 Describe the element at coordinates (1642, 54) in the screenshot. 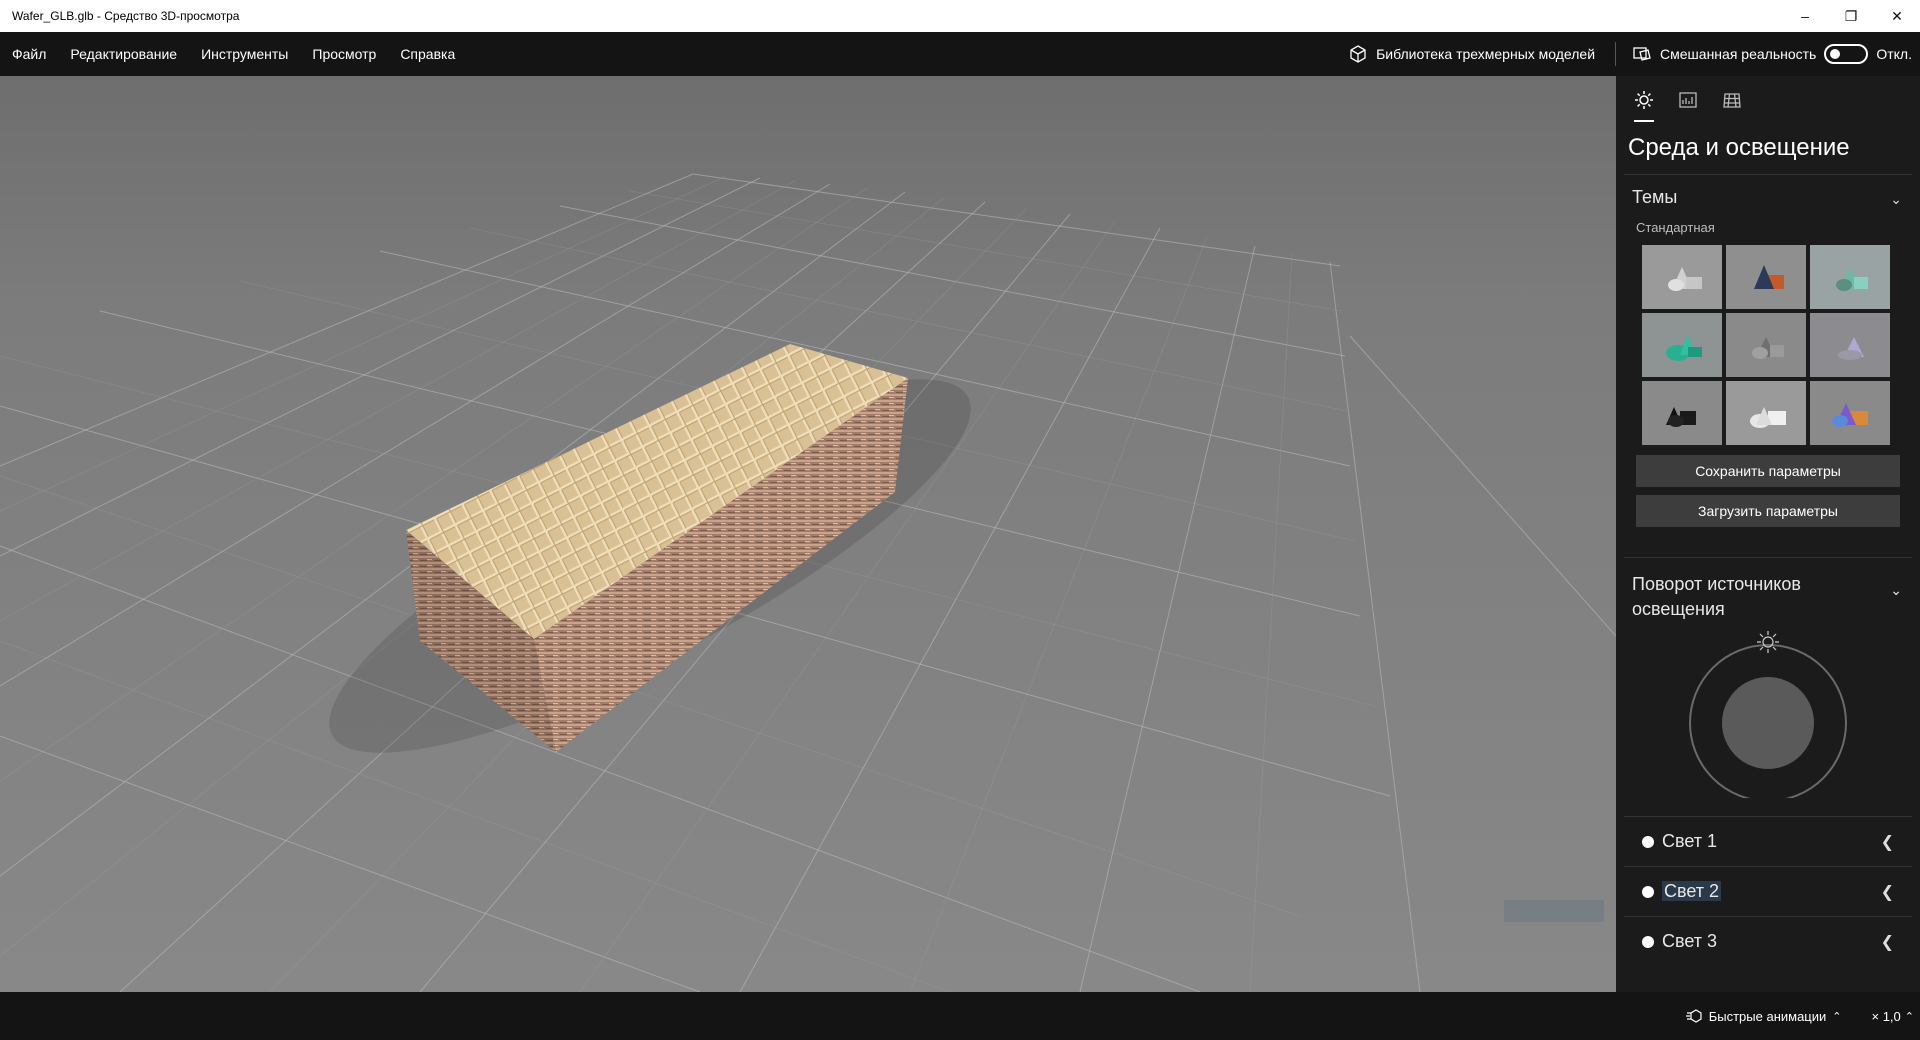

I see `mixed-reality-icon` at that location.